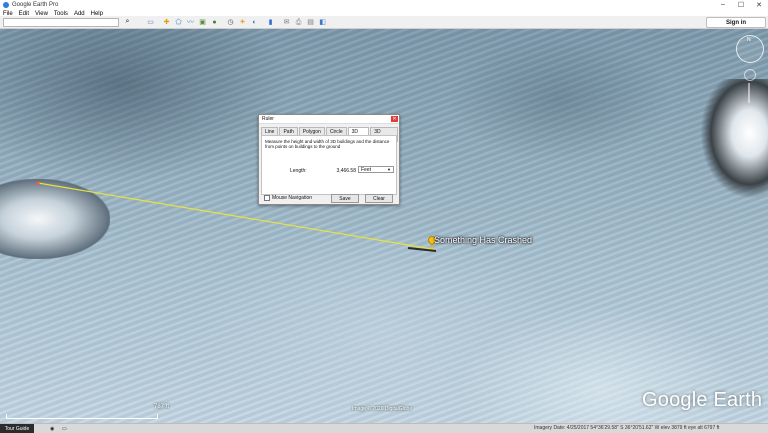 Image resolution: width=768 pixels, height=433 pixels. What do you see at coordinates (38, 183) in the screenshot?
I see `path-start-point` at bounding box center [38, 183].